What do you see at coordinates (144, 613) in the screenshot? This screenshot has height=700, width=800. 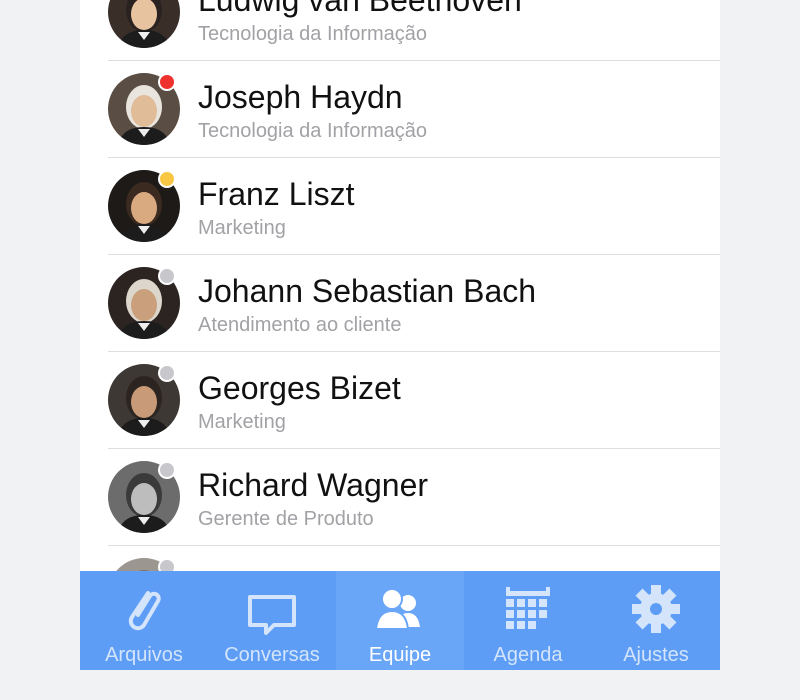 I see `paperclip-icon` at bounding box center [144, 613].